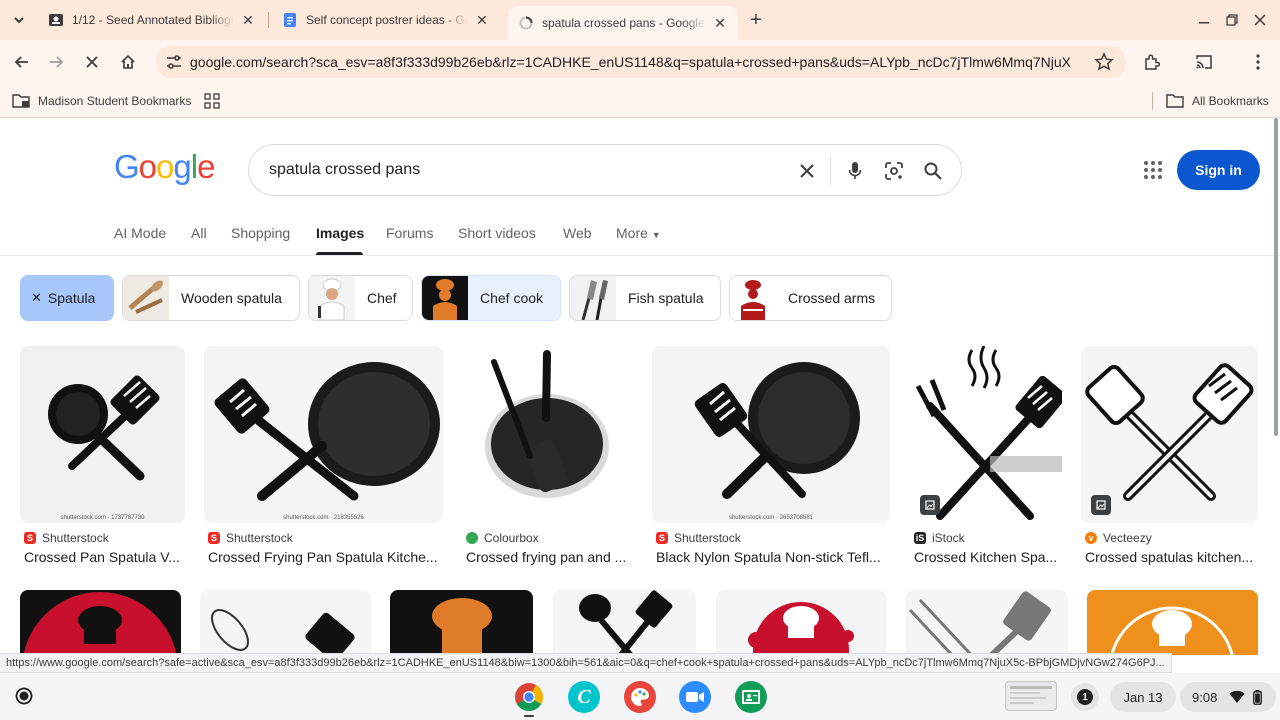 This screenshot has height=720, width=1280. Describe the element at coordinates (1228, 697) in the screenshot. I see `system-tray-button: 9:08` at that location.